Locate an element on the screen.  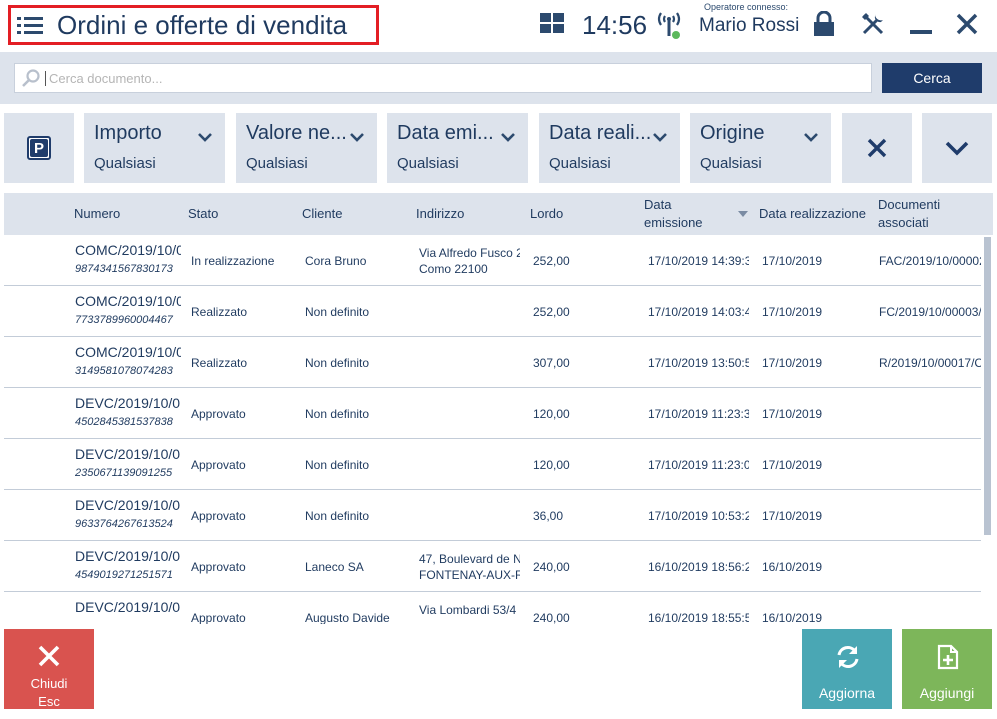
expand-filters-button is located at coordinates (957, 148).